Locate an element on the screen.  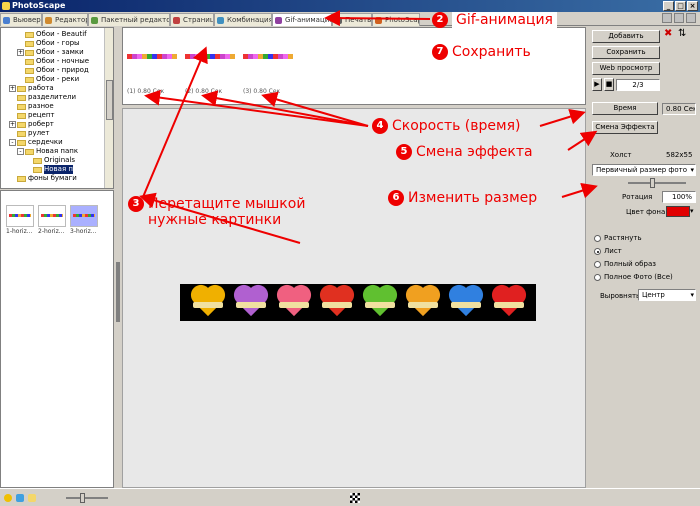
annotation-2: 2 Gif-анимация is located at coordinates (494, 20).